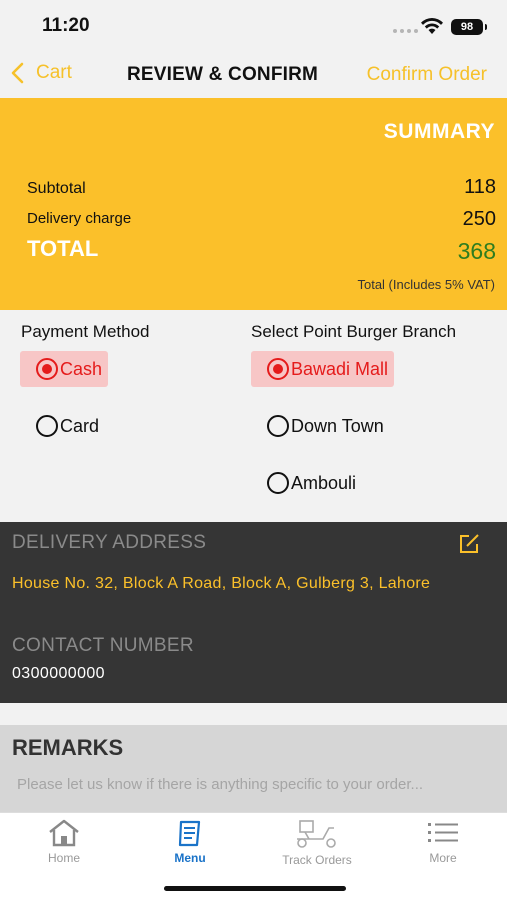  Describe the element at coordinates (469, 27) in the screenshot. I see `battery-icon: 98` at that location.